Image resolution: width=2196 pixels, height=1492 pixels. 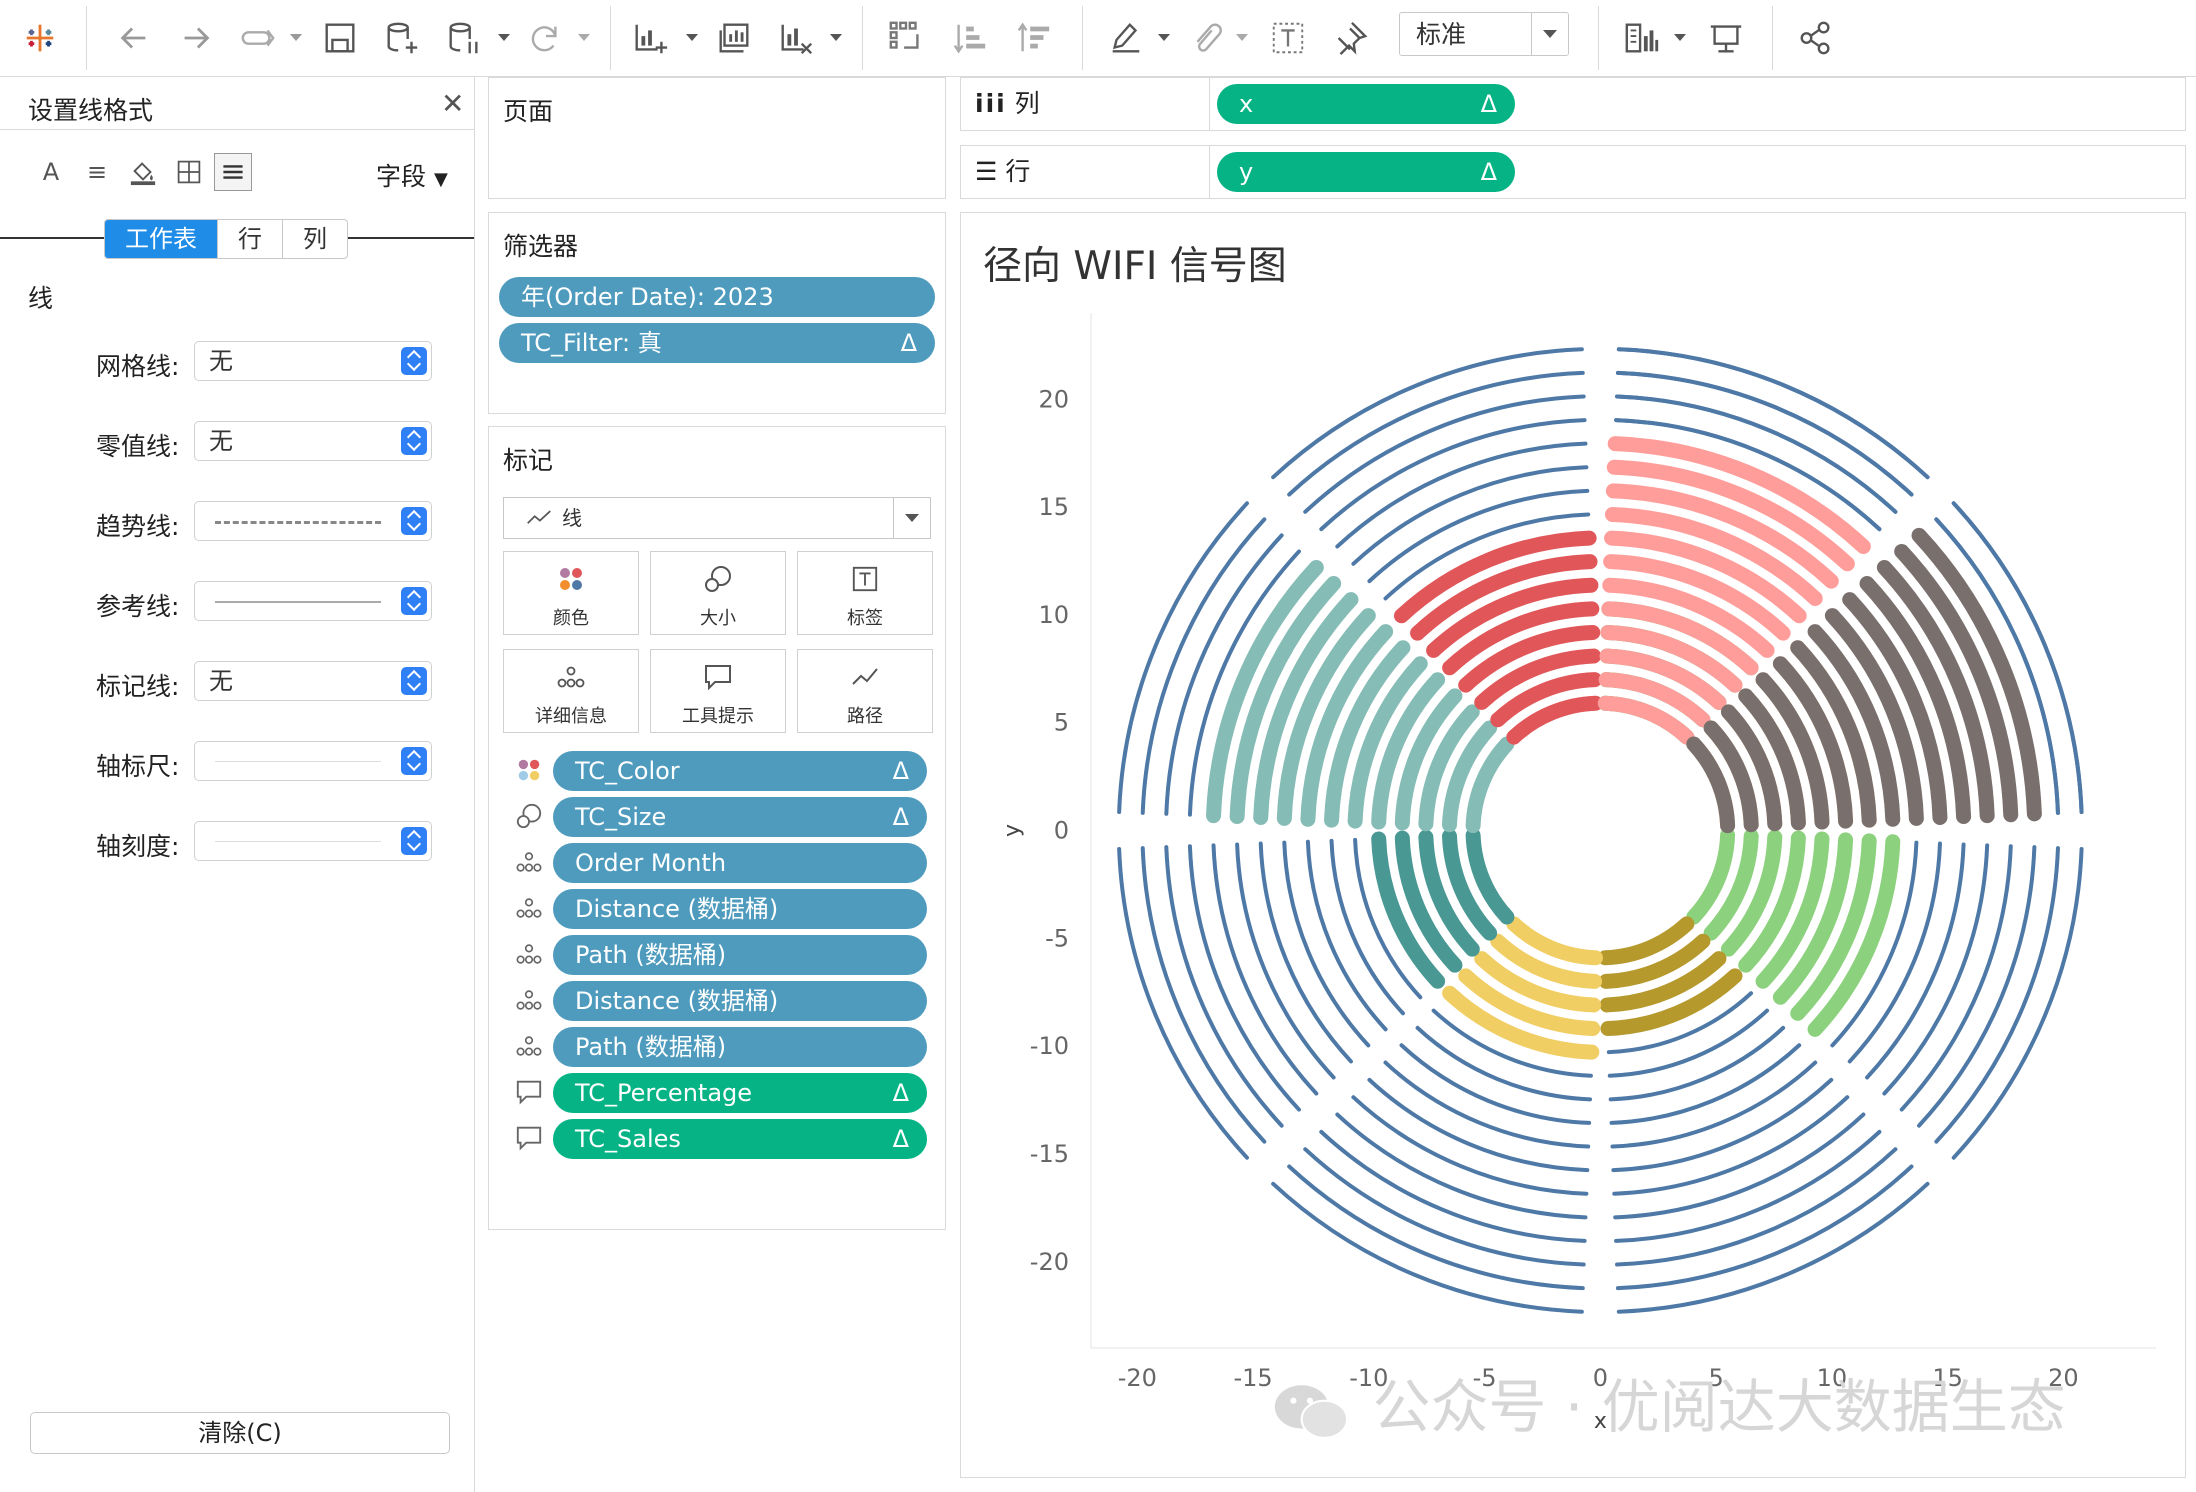 I want to click on close-icon: ✕, so click(x=452, y=103).